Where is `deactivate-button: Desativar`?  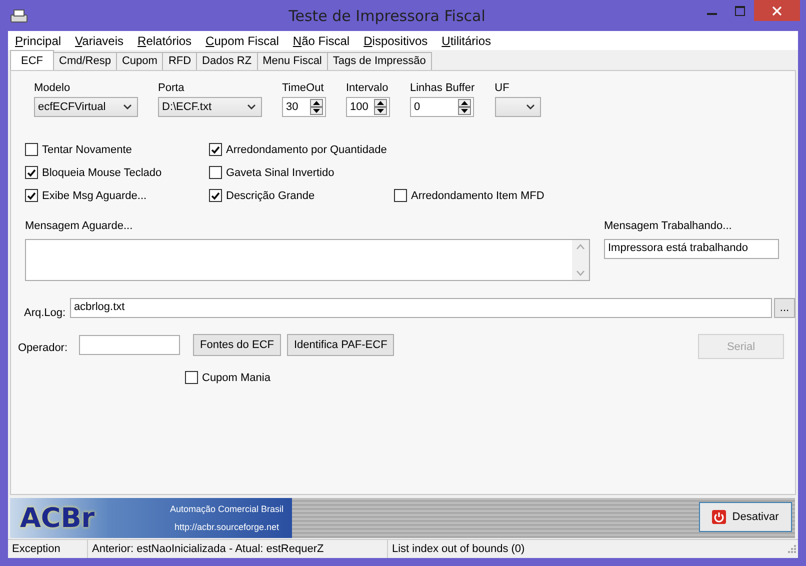 deactivate-button: Desativar is located at coordinates (745, 517).